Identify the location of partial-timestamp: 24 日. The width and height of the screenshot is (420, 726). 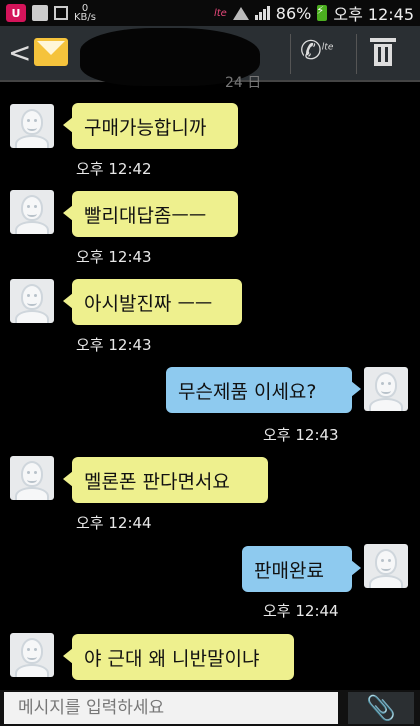
(243, 83).